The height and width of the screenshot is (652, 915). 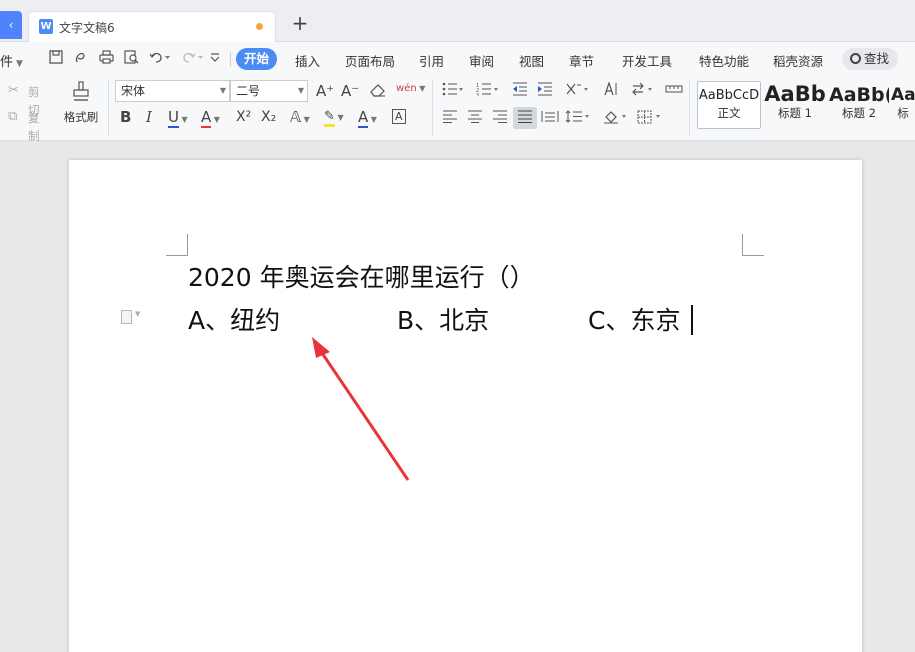 What do you see at coordinates (500, 116) in the screenshot?
I see `align-right-icon` at bounding box center [500, 116].